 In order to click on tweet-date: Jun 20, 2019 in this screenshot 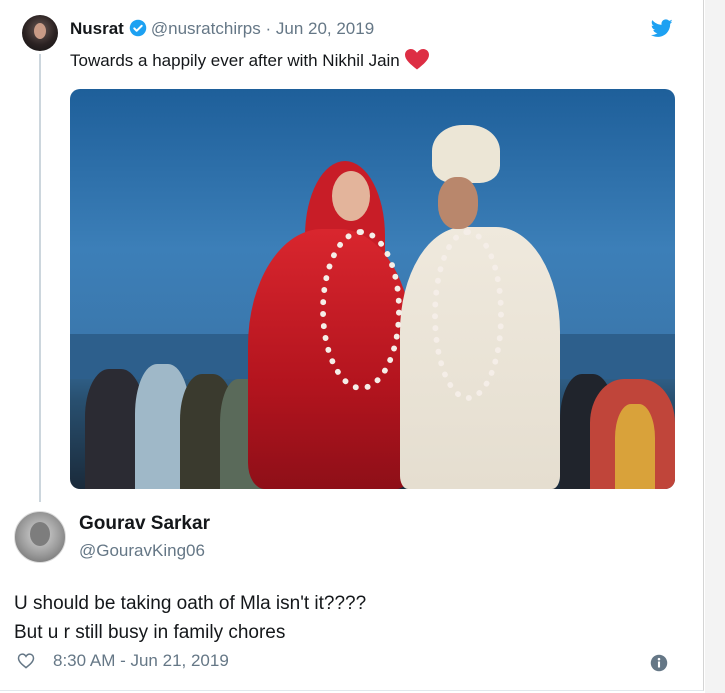, I will do `click(325, 28)`.